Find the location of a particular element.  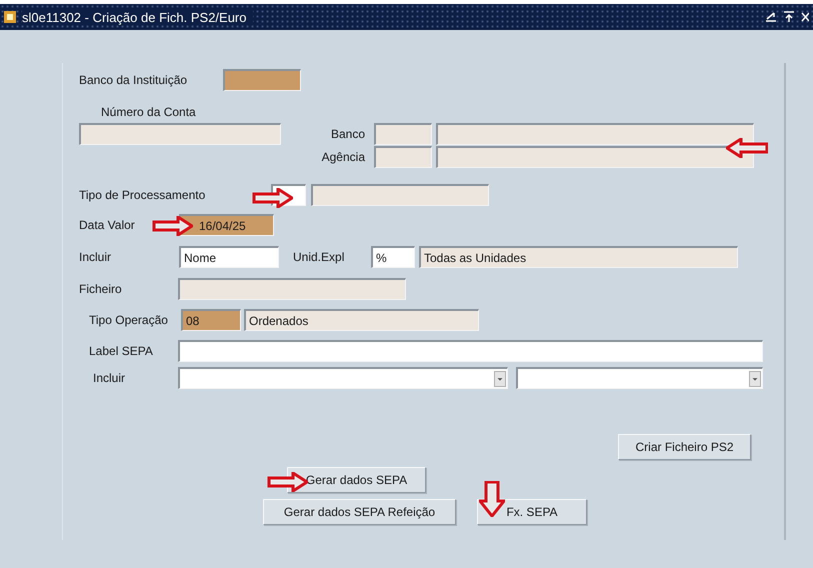

field-label: Agência is located at coordinates (343, 157).